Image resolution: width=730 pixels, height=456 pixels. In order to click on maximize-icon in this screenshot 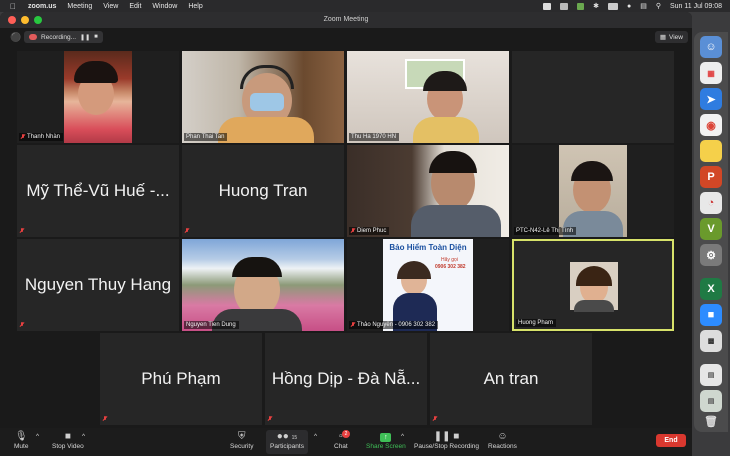, I will do `click(38, 20)`.